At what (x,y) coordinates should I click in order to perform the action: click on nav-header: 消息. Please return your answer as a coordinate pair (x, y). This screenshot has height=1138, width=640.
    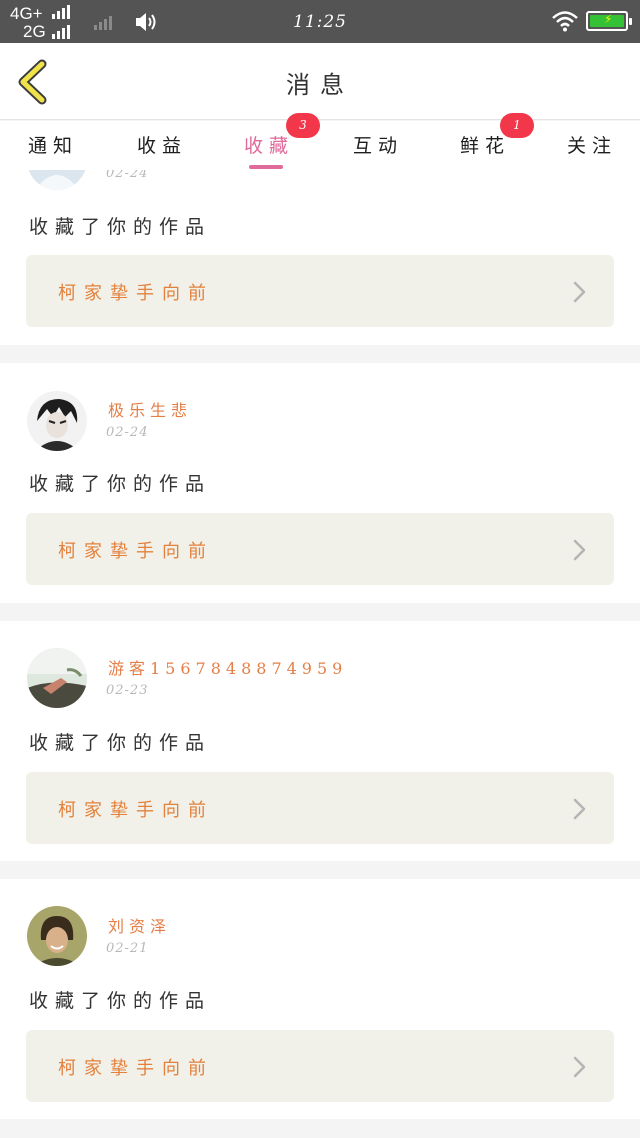
    Looking at the image, I should click on (320, 81).